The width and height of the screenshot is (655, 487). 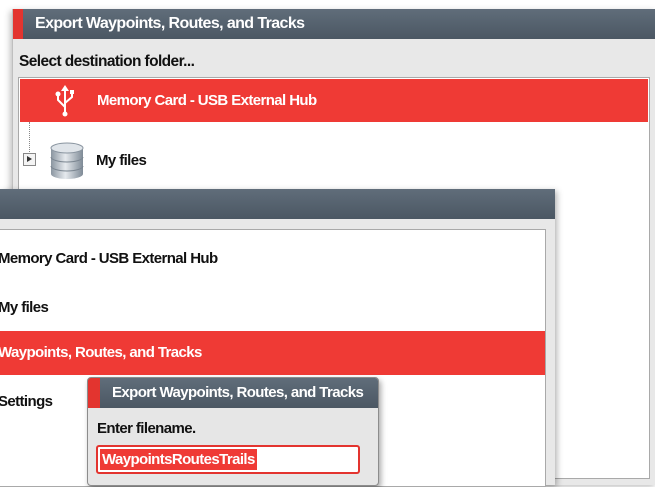 What do you see at coordinates (64, 101) in the screenshot?
I see `usb-icon` at bounding box center [64, 101].